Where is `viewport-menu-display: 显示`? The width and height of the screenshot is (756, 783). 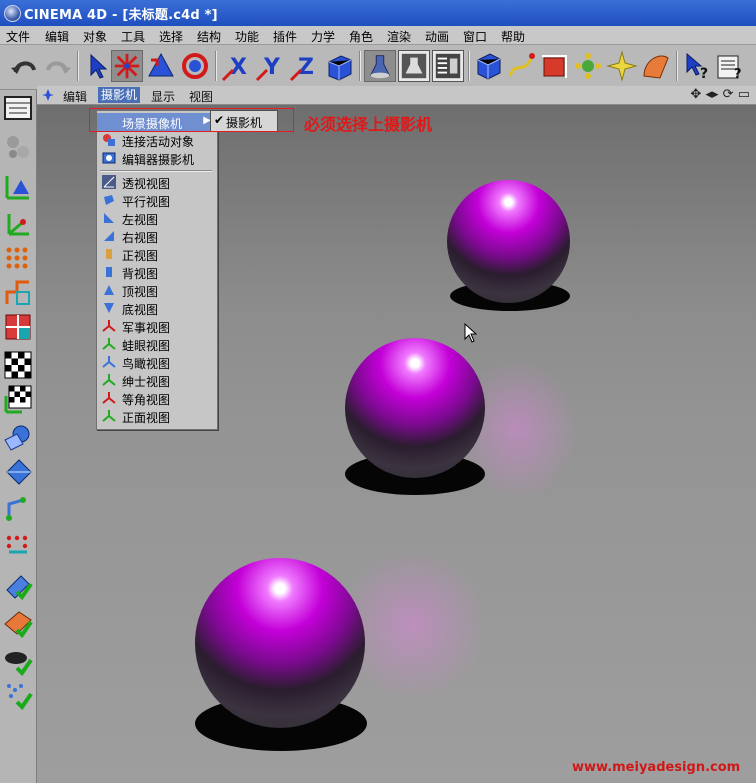
viewport-menu-display: 显示 is located at coordinates (163, 96).